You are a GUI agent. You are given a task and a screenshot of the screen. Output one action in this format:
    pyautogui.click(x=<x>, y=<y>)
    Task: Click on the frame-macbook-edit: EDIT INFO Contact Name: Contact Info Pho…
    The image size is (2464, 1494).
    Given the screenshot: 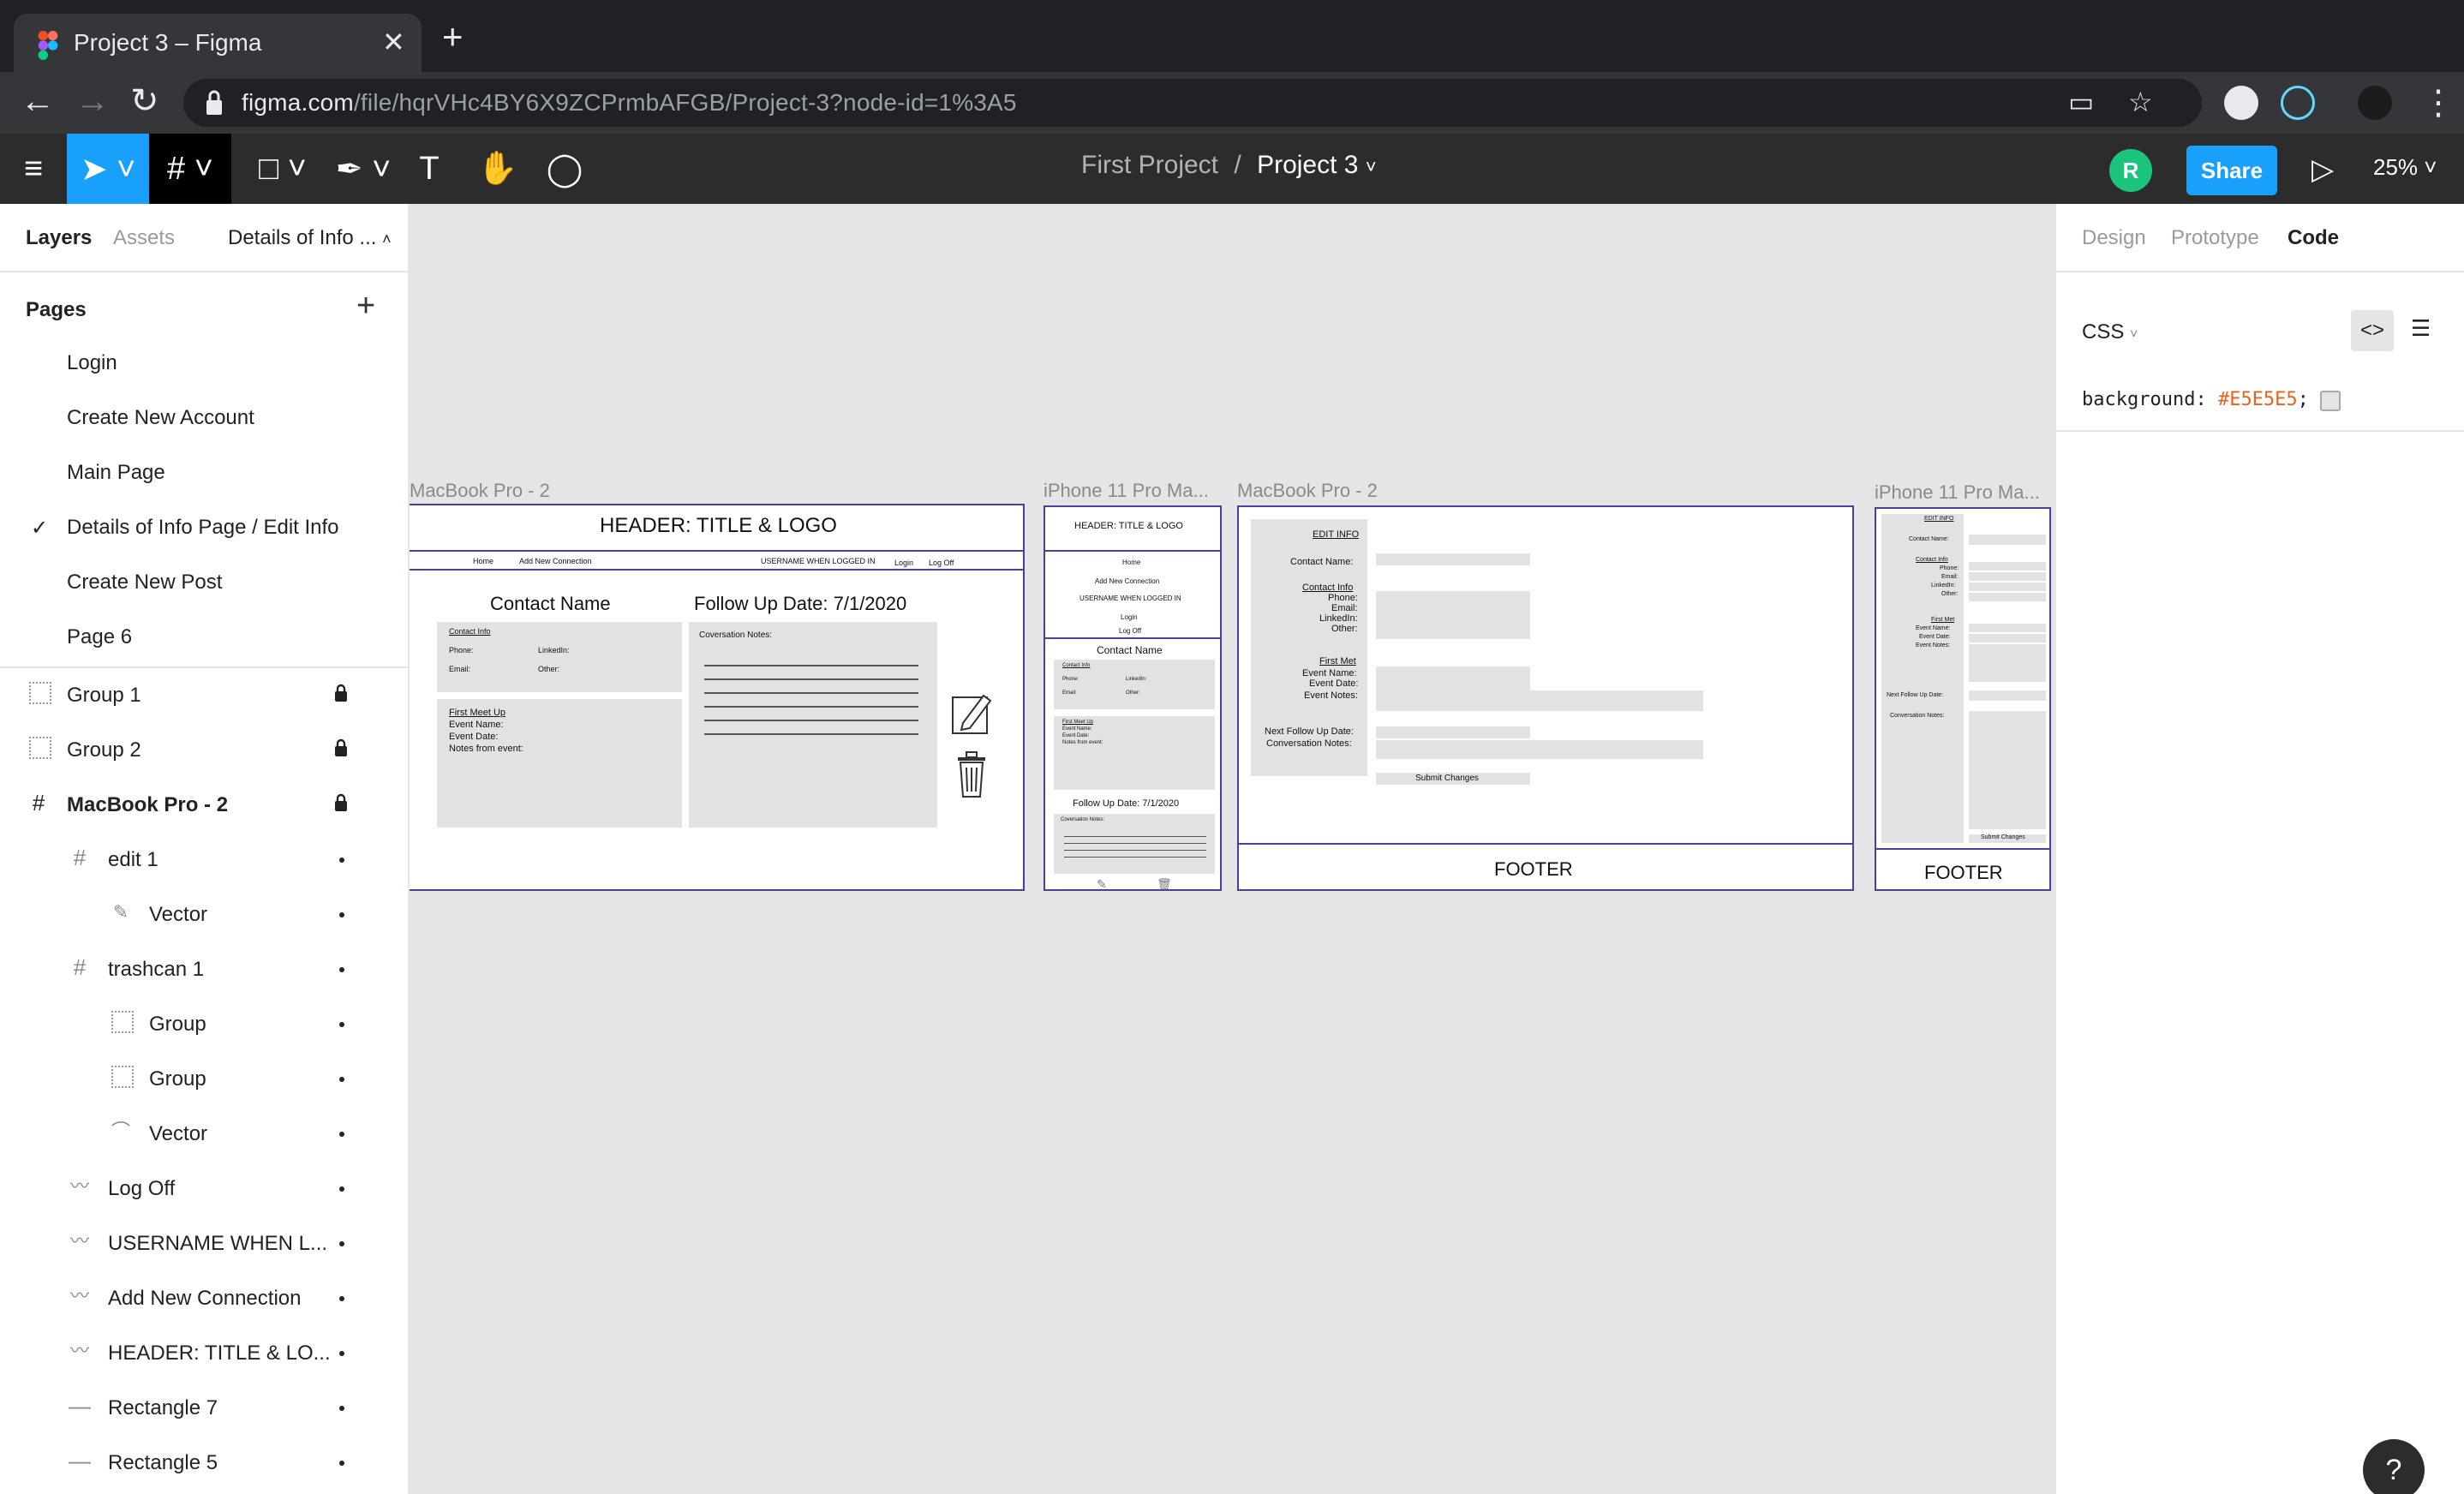 What is the action you would take?
    pyautogui.click(x=1545, y=698)
    